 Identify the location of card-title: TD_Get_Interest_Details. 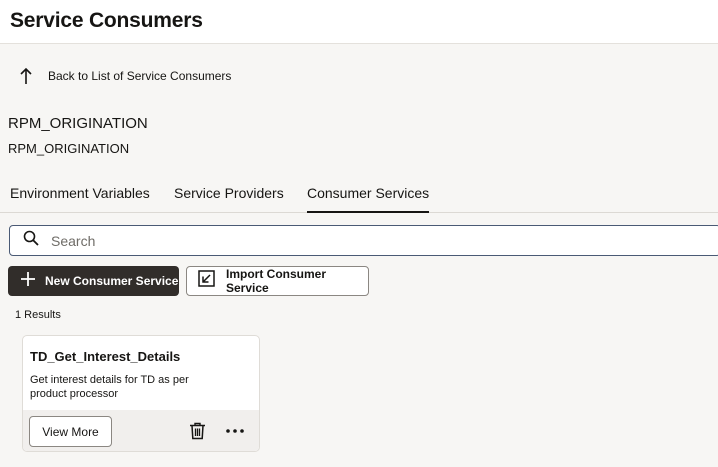
(105, 356).